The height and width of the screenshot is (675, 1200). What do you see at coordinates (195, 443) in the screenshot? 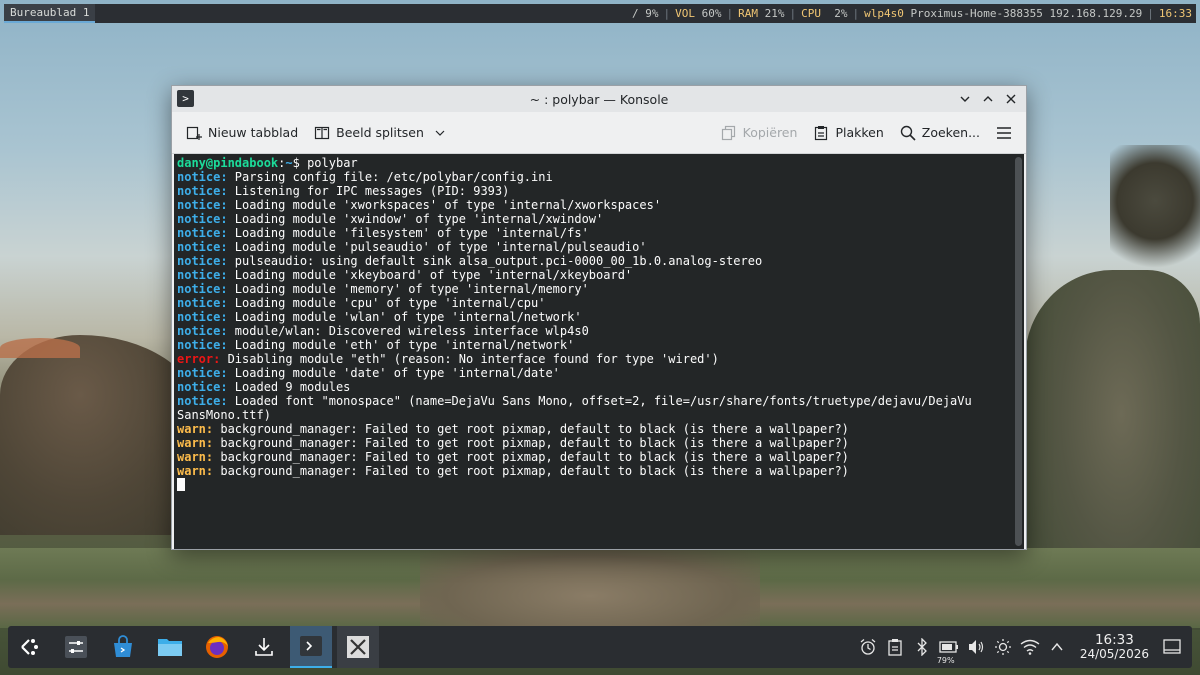
I see `log-level-warn: warn:` at bounding box center [195, 443].